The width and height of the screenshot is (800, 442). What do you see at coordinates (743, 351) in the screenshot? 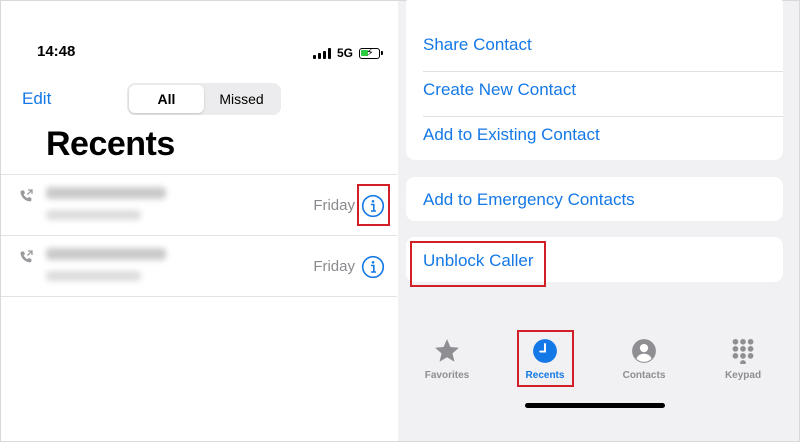
I see `keypad-icon` at bounding box center [743, 351].